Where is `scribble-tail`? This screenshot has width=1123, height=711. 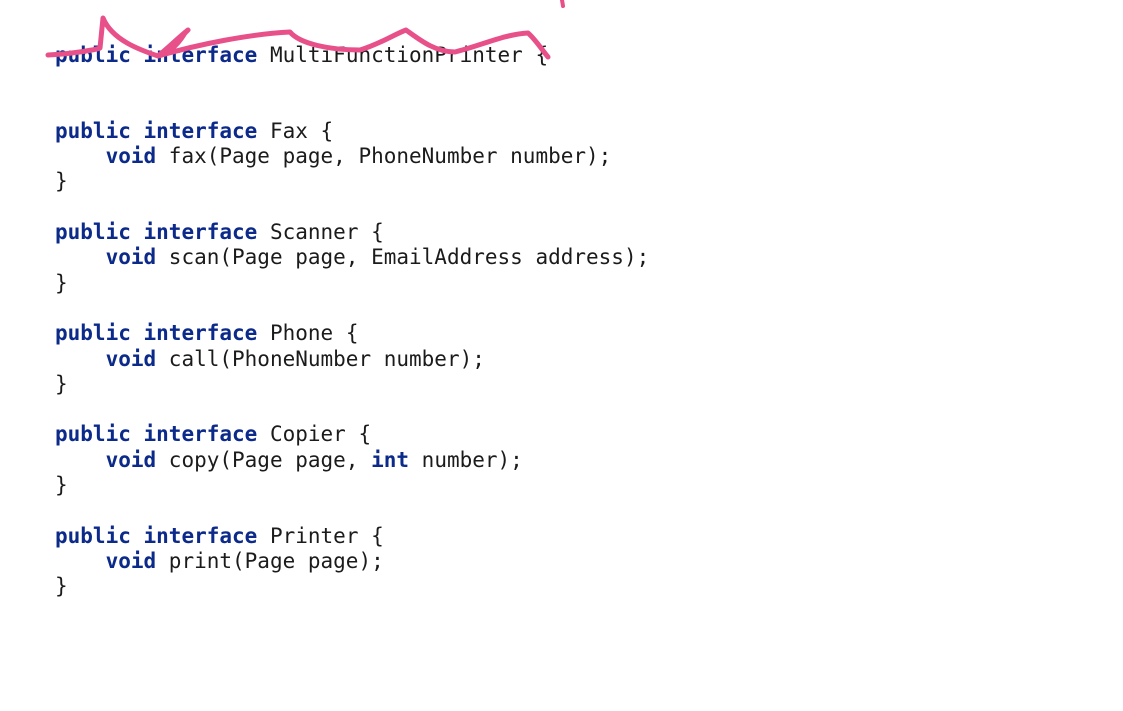
scribble-tail is located at coordinates (562, 4).